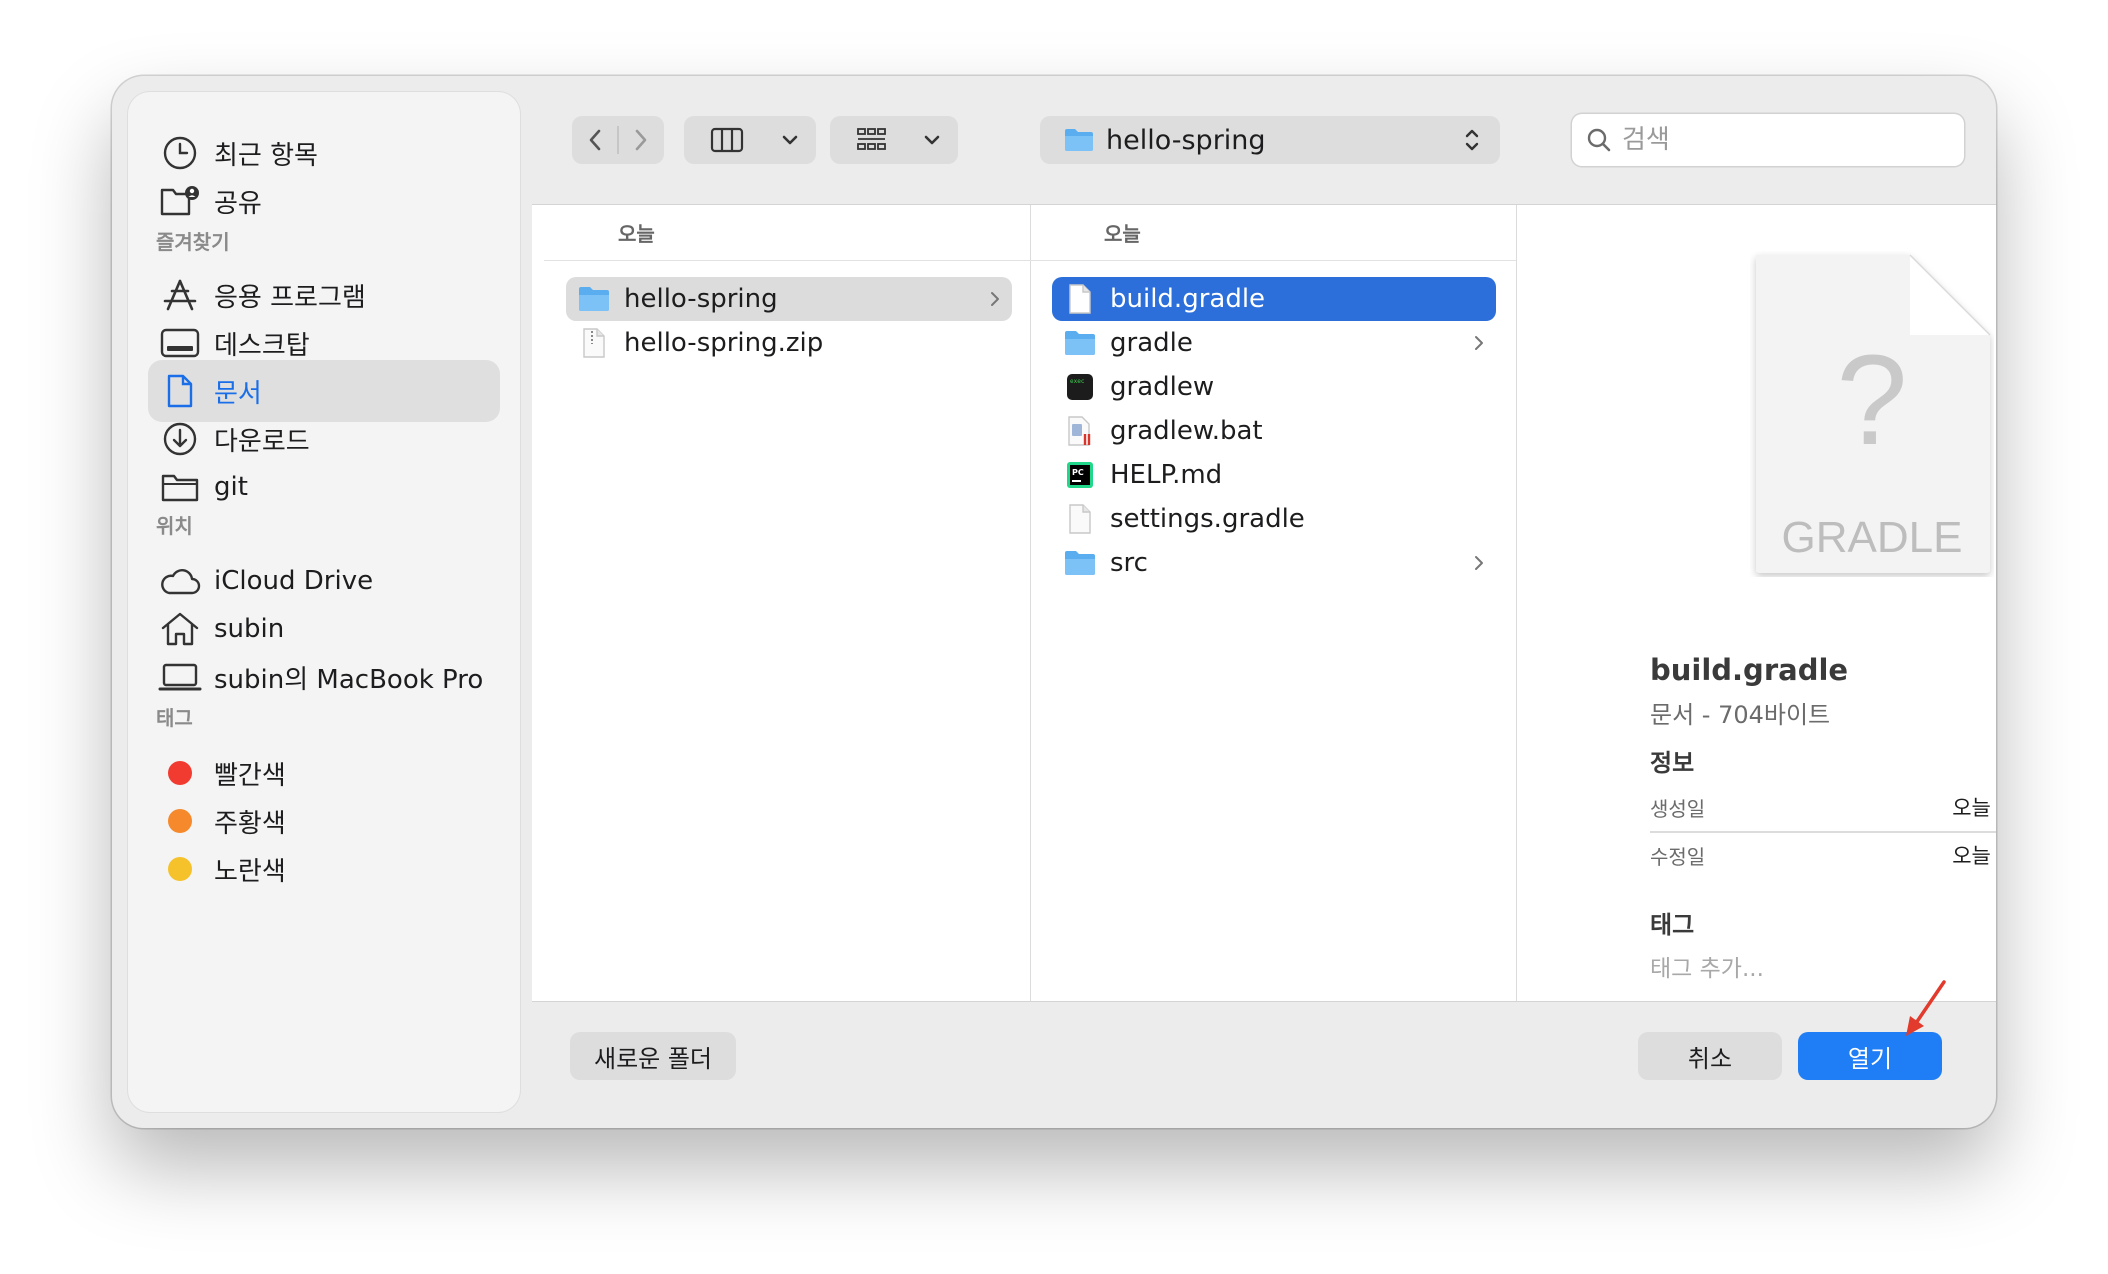 The height and width of the screenshot is (1274, 2108). What do you see at coordinates (250, 871) in the screenshot?
I see `sidebar-item-label: 노란색` at bounding box center [250, 871].